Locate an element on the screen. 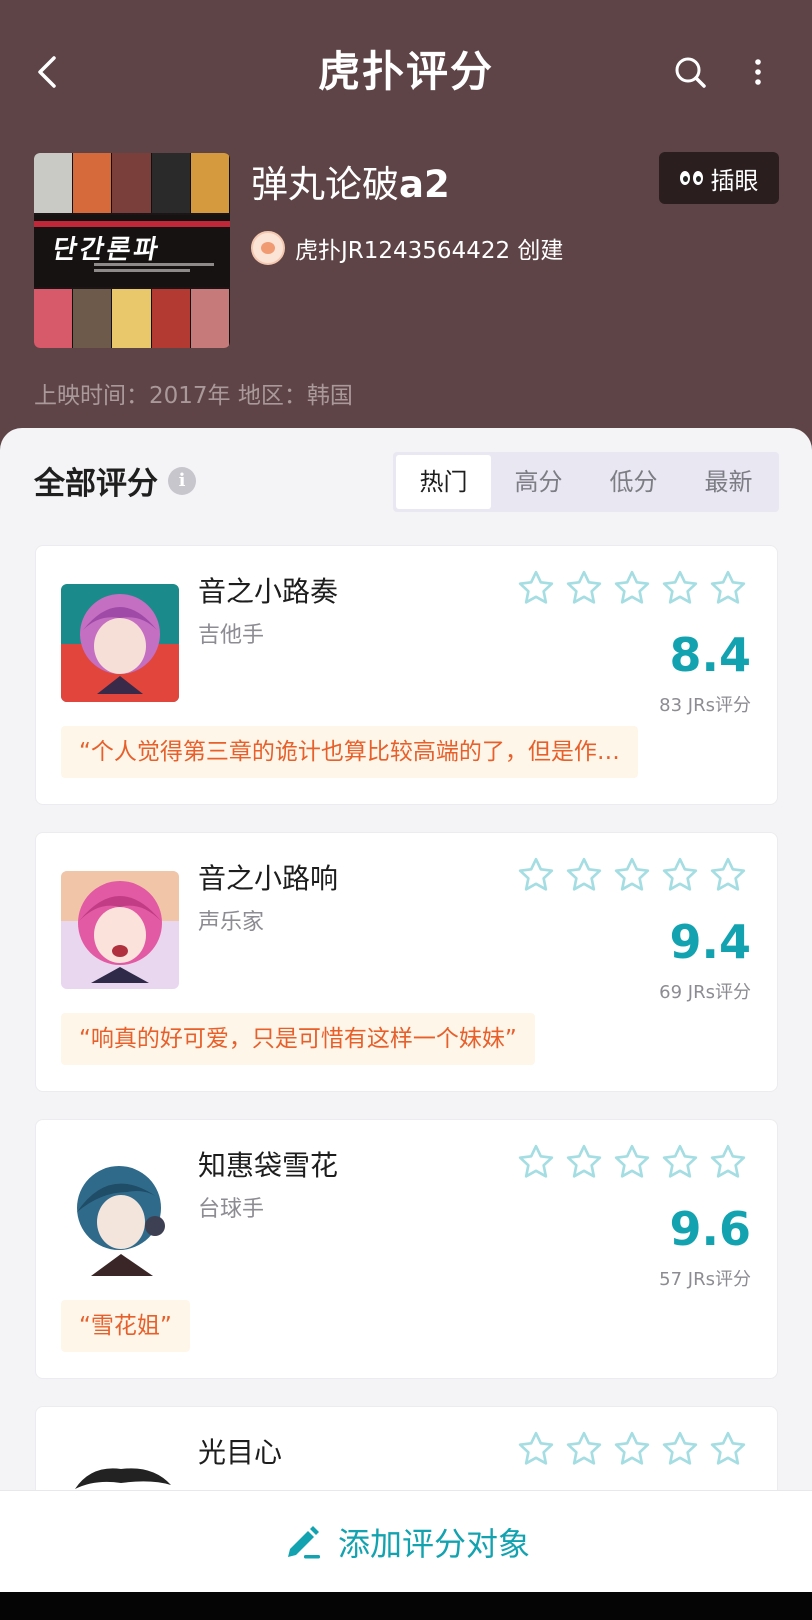 This screenshot has width=812, height=1620. app-title-text: 虎扑评分 is located at coordinates (405, 71).